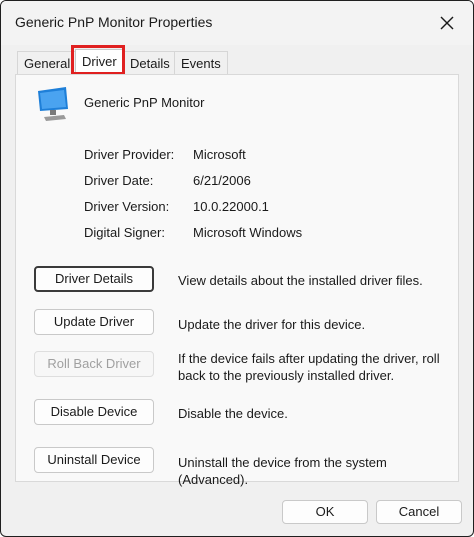 Image resolution: width=474 pixels, height=537 pixels. I want to click on tab-driver: Driver, so click(99, 62).